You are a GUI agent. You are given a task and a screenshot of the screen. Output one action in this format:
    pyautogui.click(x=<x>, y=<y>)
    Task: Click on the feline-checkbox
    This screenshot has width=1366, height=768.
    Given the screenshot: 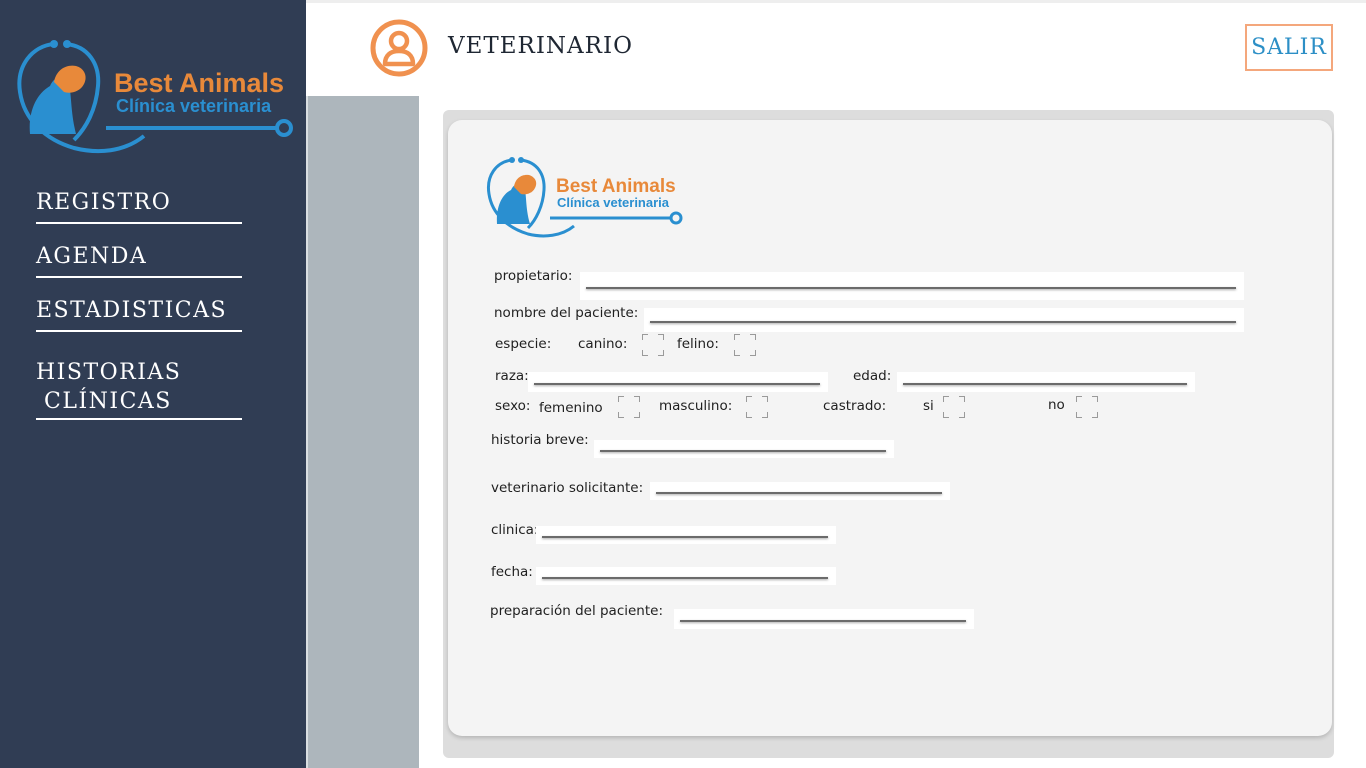 What is the action you would take?
    pyautogui.click(x=745, y=345)
    